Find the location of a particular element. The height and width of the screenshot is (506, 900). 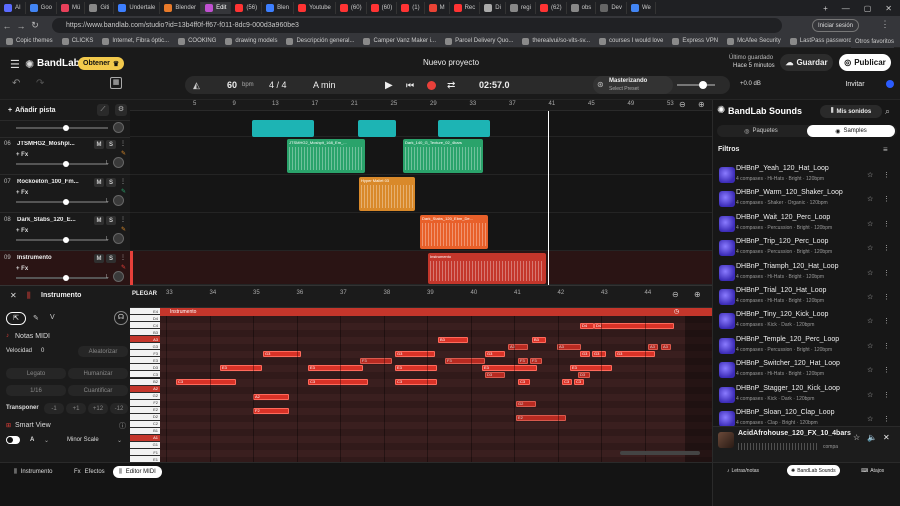

piano-key: A2 is located at coordinates (145, 389).